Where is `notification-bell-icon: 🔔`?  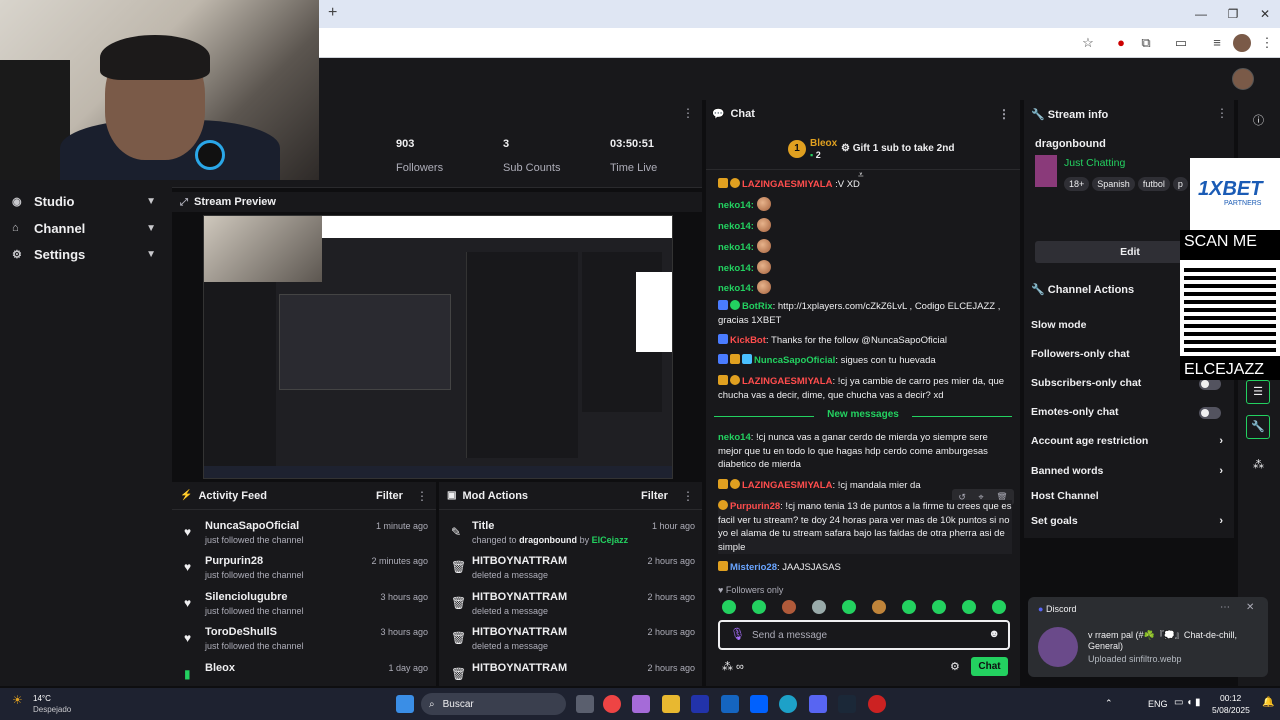 notification-bell-icon: 🔔 is located at coordinates (1268, 702).